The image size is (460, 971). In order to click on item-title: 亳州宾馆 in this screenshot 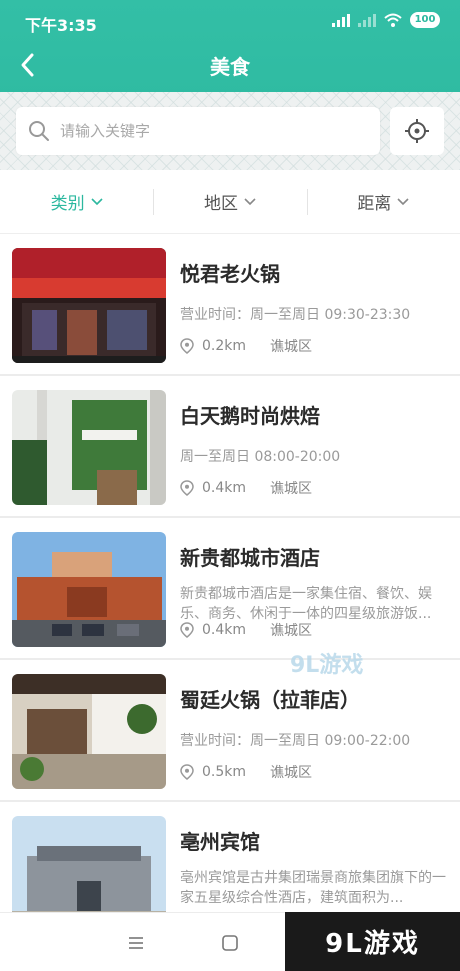, I will do `click(220, 842)`.